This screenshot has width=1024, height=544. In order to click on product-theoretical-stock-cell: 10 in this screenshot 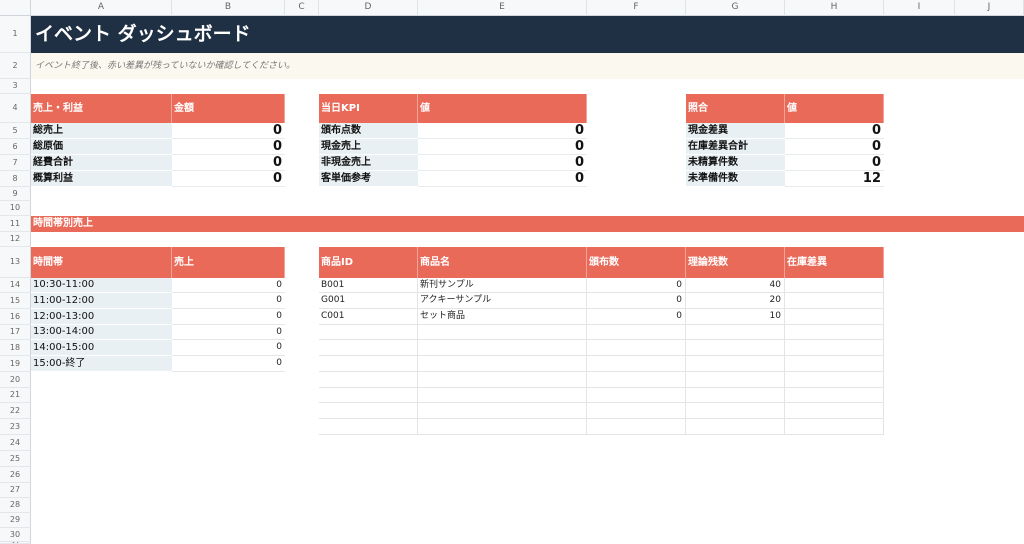, I will do `click(735, 317)`.